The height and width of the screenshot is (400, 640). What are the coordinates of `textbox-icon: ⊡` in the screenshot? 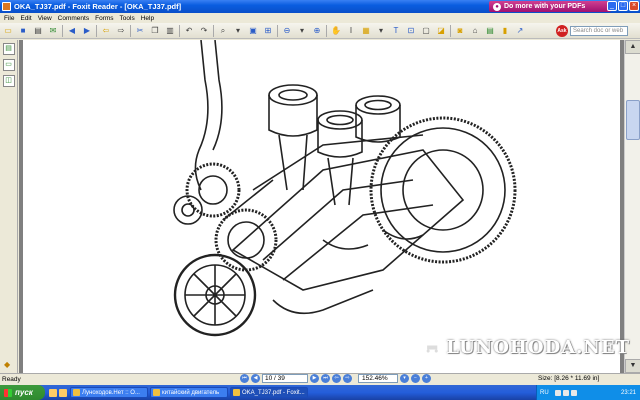 It's located at (411, 31).